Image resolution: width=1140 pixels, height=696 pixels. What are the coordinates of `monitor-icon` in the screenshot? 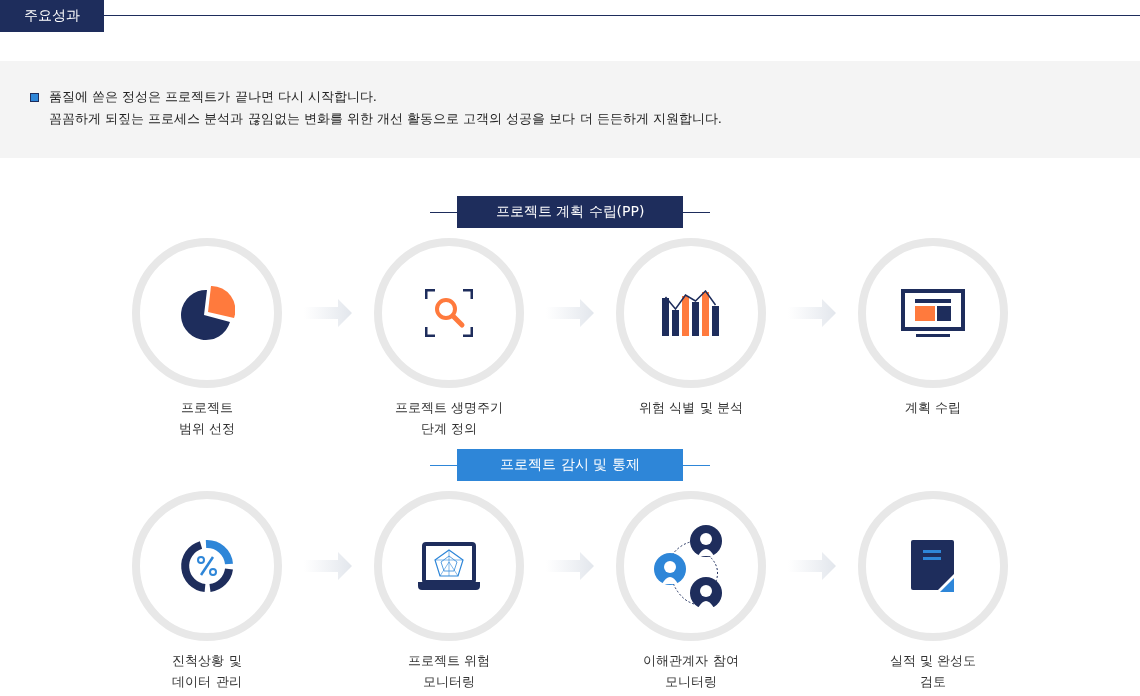 It's located at (933, 313).